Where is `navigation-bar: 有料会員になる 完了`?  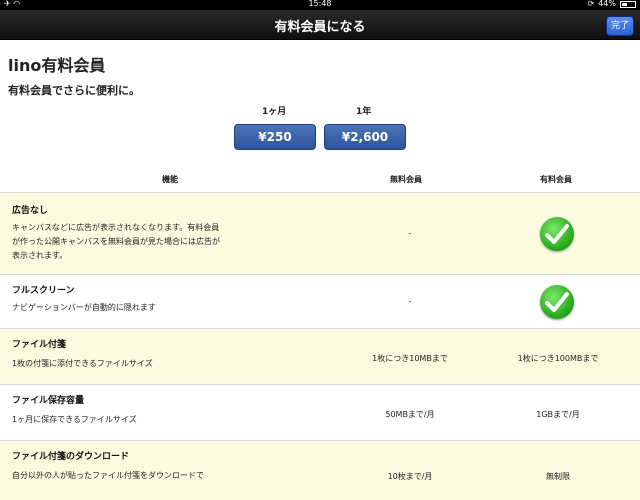 navigation-bar: 有料会員になる 完了 is located at coordinates (320, 25).